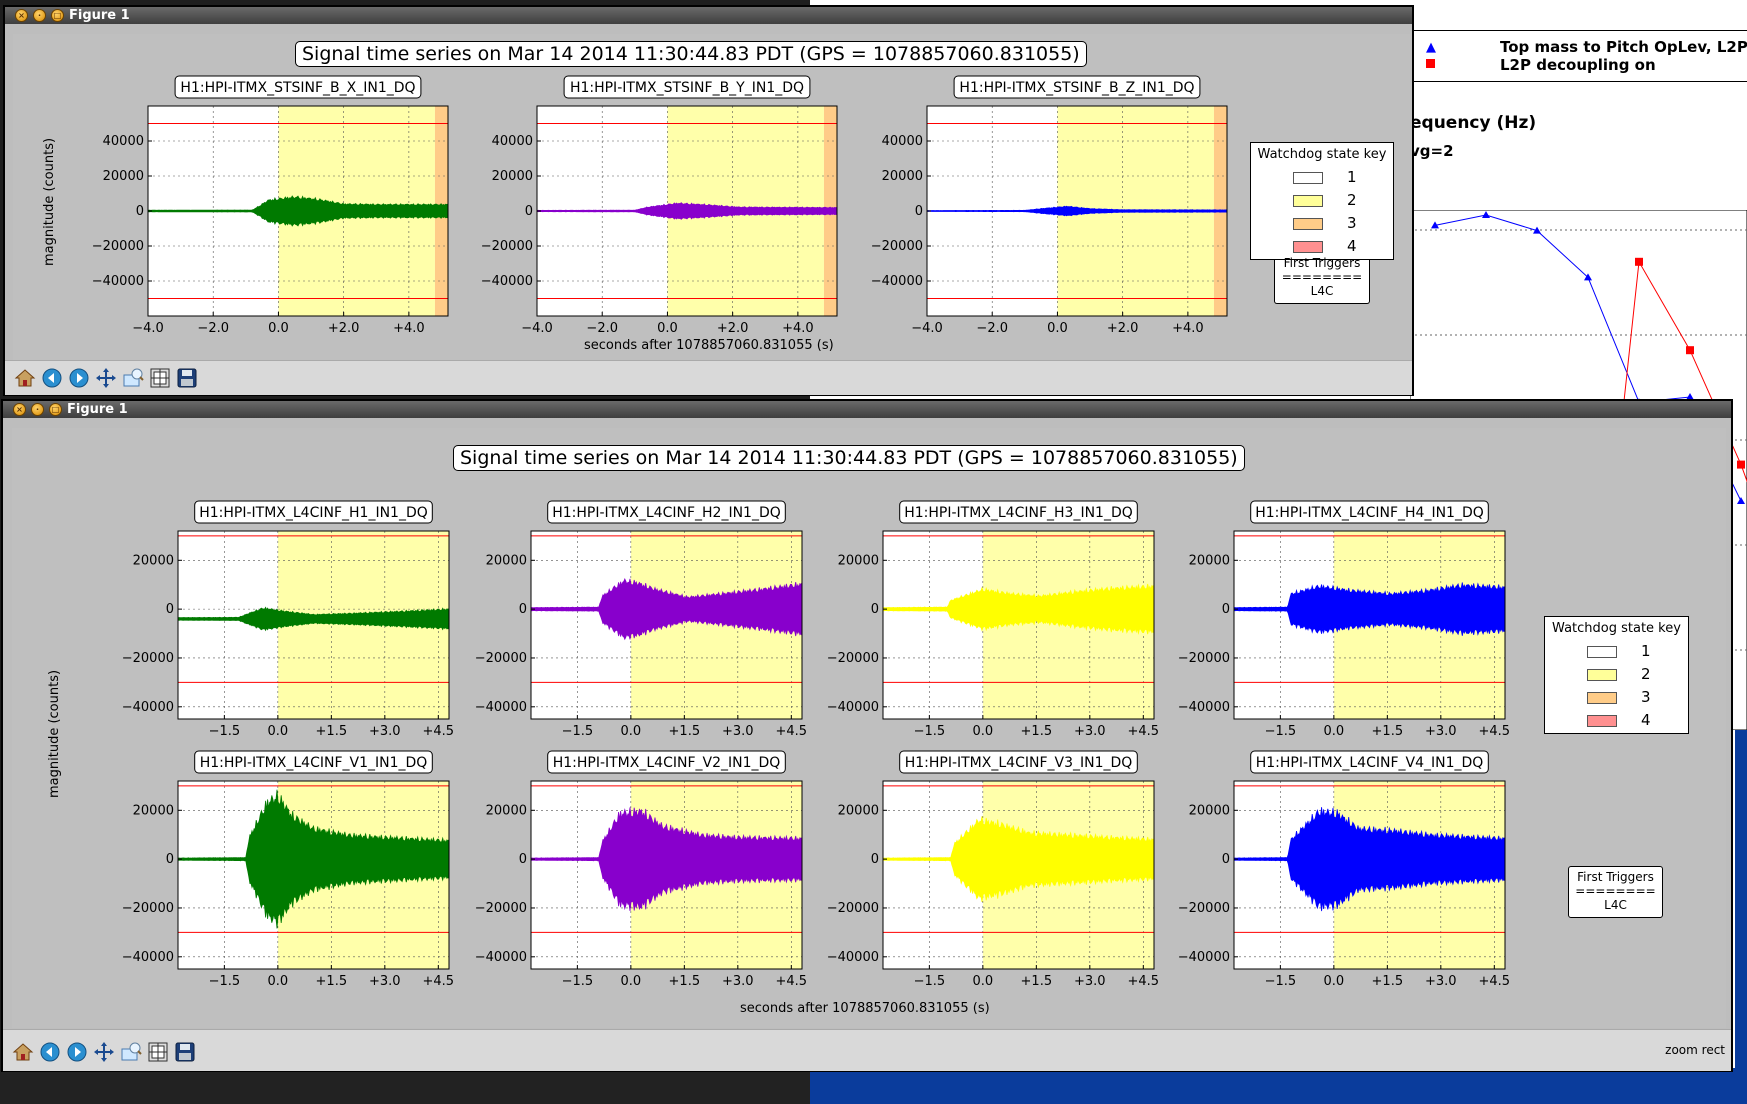 The height and width of the screenshot is (1104, 1747). Describe the element at coordinates (1018, 513) in the screenshot. I see `subplot-title: H1:HPI-ITMX_L4CINF_H3_IN1_DQ` at that location.